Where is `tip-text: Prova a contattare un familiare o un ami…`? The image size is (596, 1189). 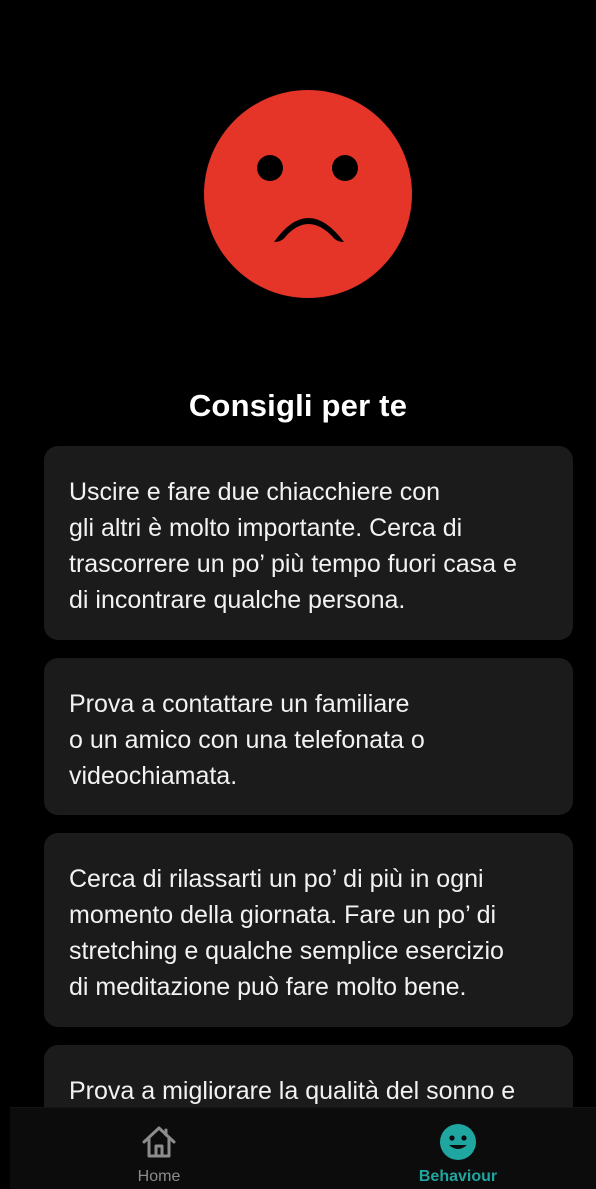
tip-text: Prova a contattare un familiare o un ami… is located at coordinates (247, 740).